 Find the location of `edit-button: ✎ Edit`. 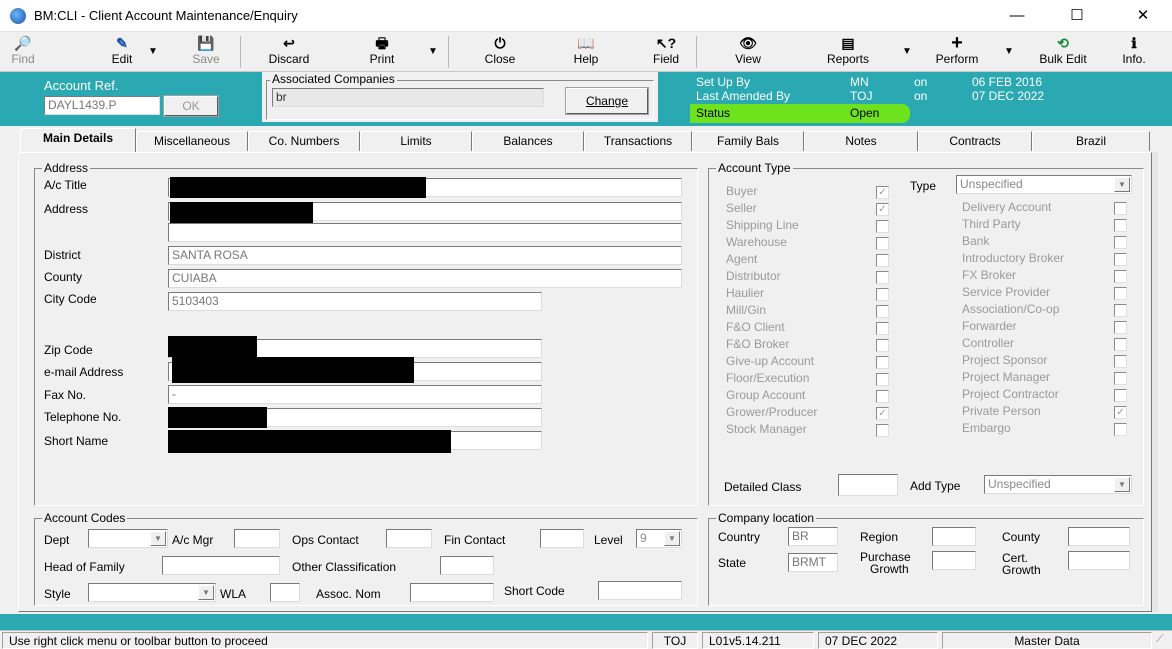

edit-button: ✎ Edit is located at coordinates (122, 52).